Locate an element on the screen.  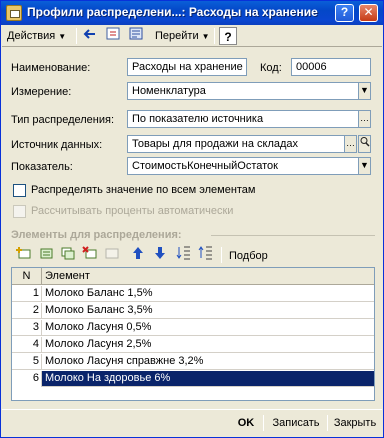
add-row-icon is located at coordinates (24, 255).